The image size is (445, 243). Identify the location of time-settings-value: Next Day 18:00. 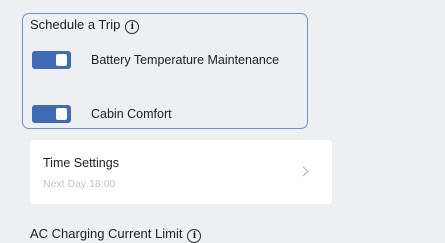
(79, 184).